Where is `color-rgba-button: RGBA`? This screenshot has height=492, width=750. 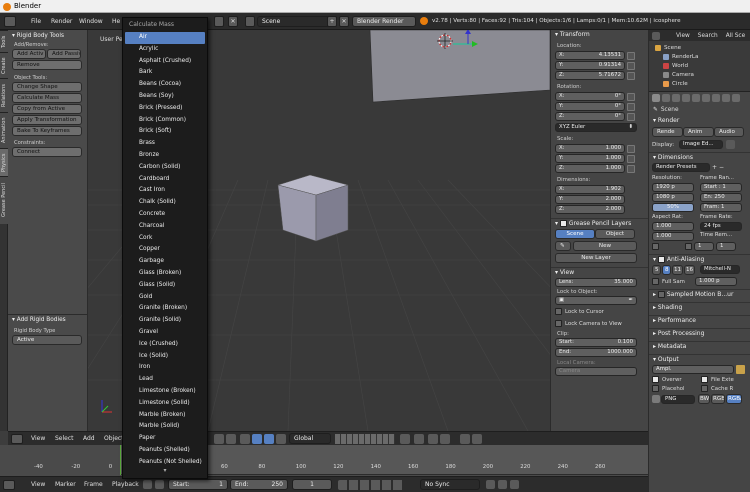 color-rgba-button: RGBA is located at coordinates (734, 399).